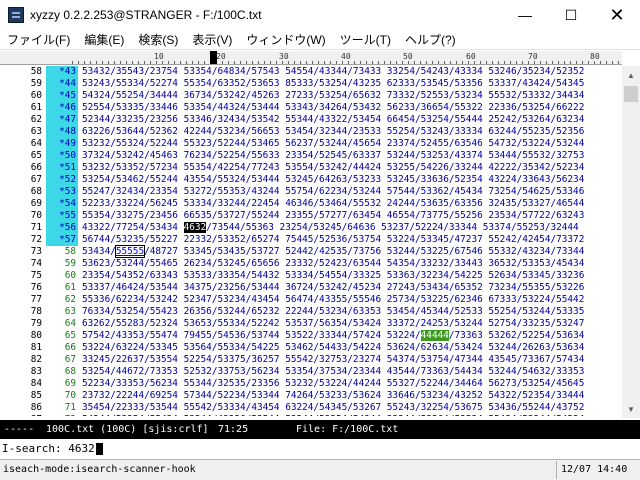 This screenshot has height=480, width=640. Describe the element at coordinates (212, 40) in the screenshot. I see `menu-view: 表示(V)` at that location.